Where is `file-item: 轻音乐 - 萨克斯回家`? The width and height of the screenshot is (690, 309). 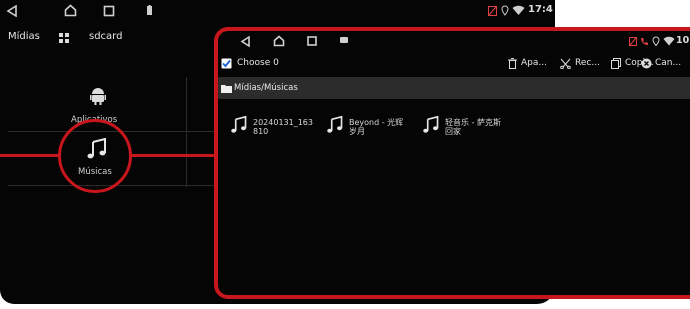 file-item: 轻音乐 - 萨克斯回家 is located at coordinates (463, 125).